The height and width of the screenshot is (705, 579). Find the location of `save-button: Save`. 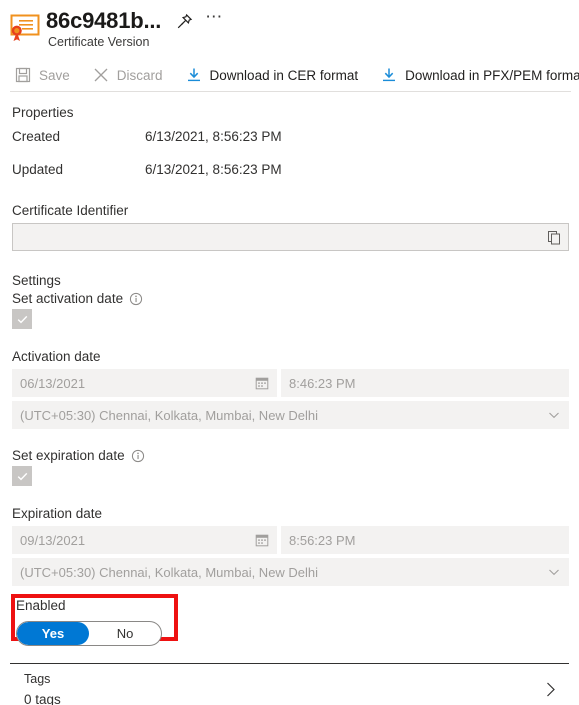

save-button: Save is located at coordinates (47, 75).